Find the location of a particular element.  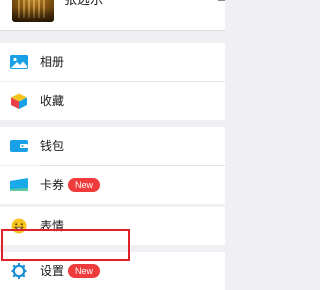

qr-code-icon is located at coordinates (221, 2).